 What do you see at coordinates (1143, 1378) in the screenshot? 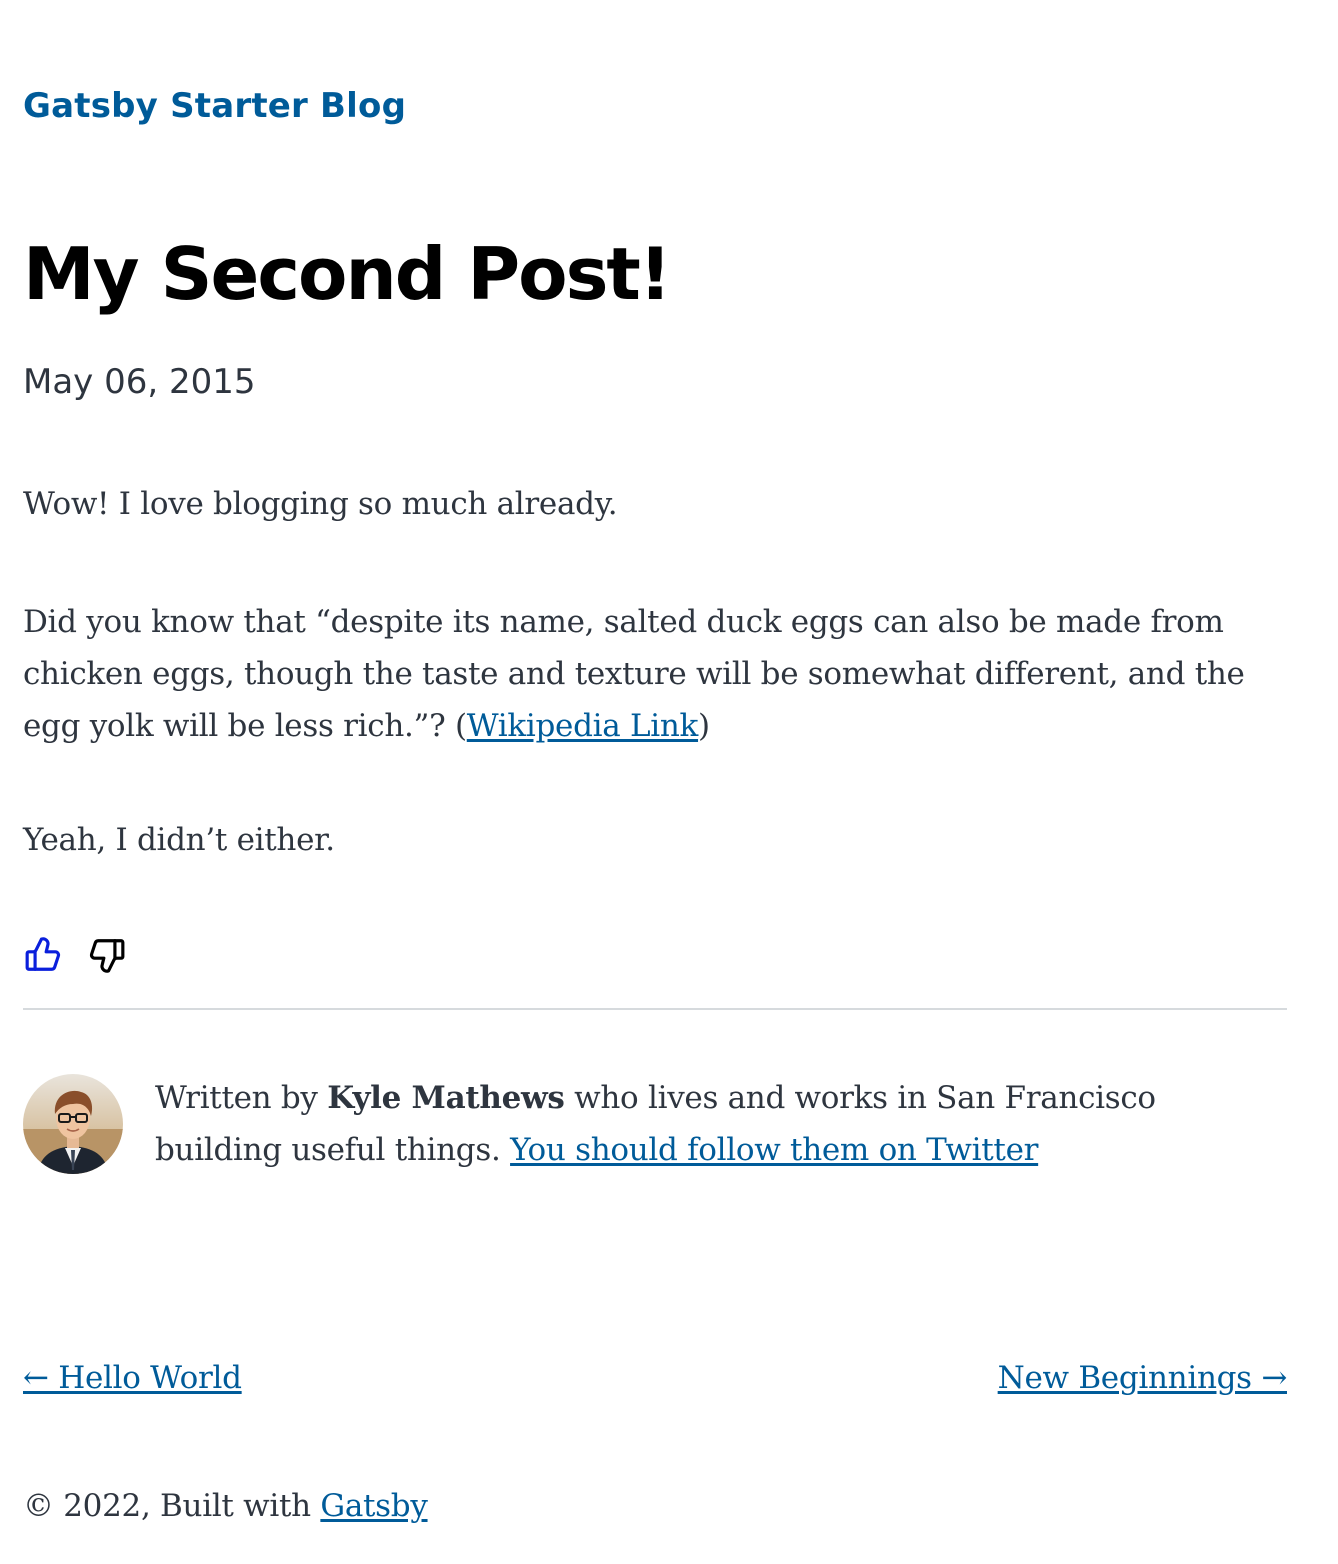
I see `next-post-link: New Beginnings →` at bounding box center [1143, 1378].